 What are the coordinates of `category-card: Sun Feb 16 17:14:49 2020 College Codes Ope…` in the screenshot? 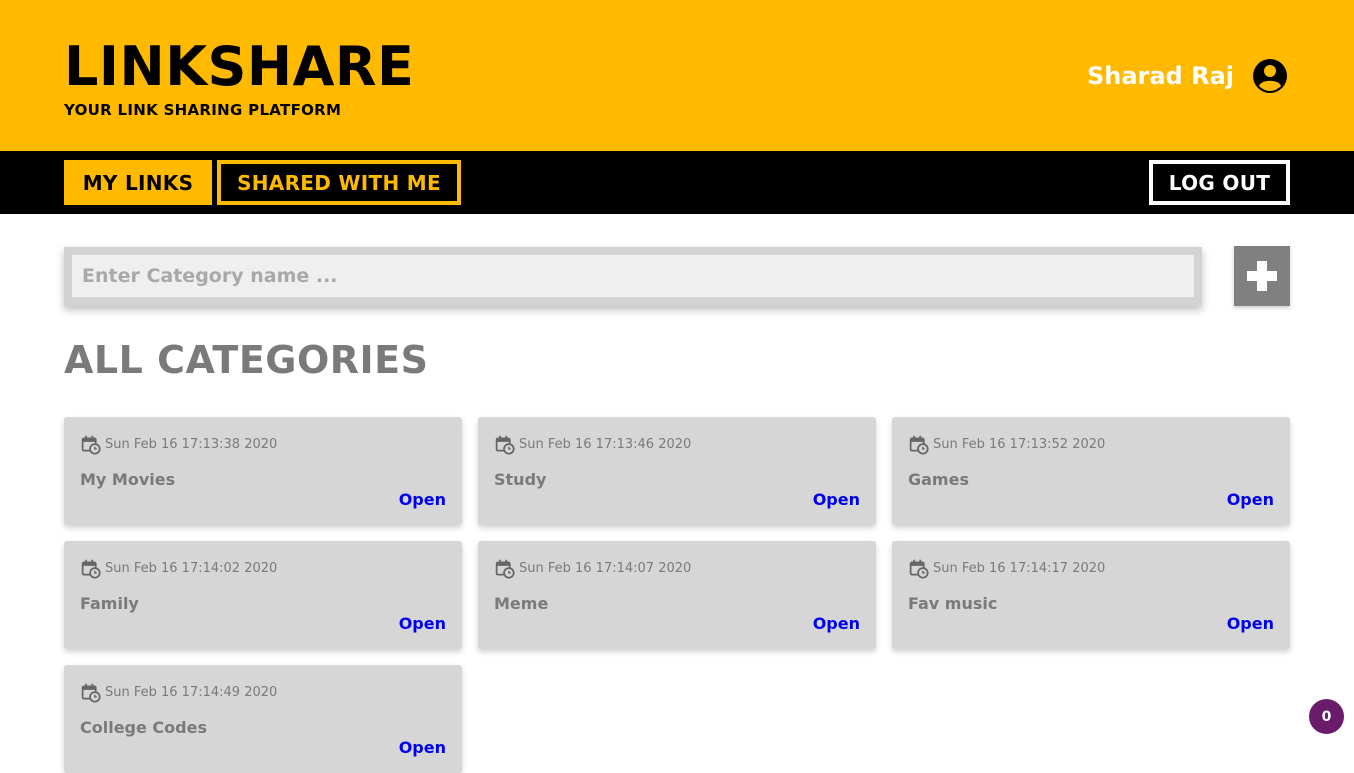 It's located at (263, 719).